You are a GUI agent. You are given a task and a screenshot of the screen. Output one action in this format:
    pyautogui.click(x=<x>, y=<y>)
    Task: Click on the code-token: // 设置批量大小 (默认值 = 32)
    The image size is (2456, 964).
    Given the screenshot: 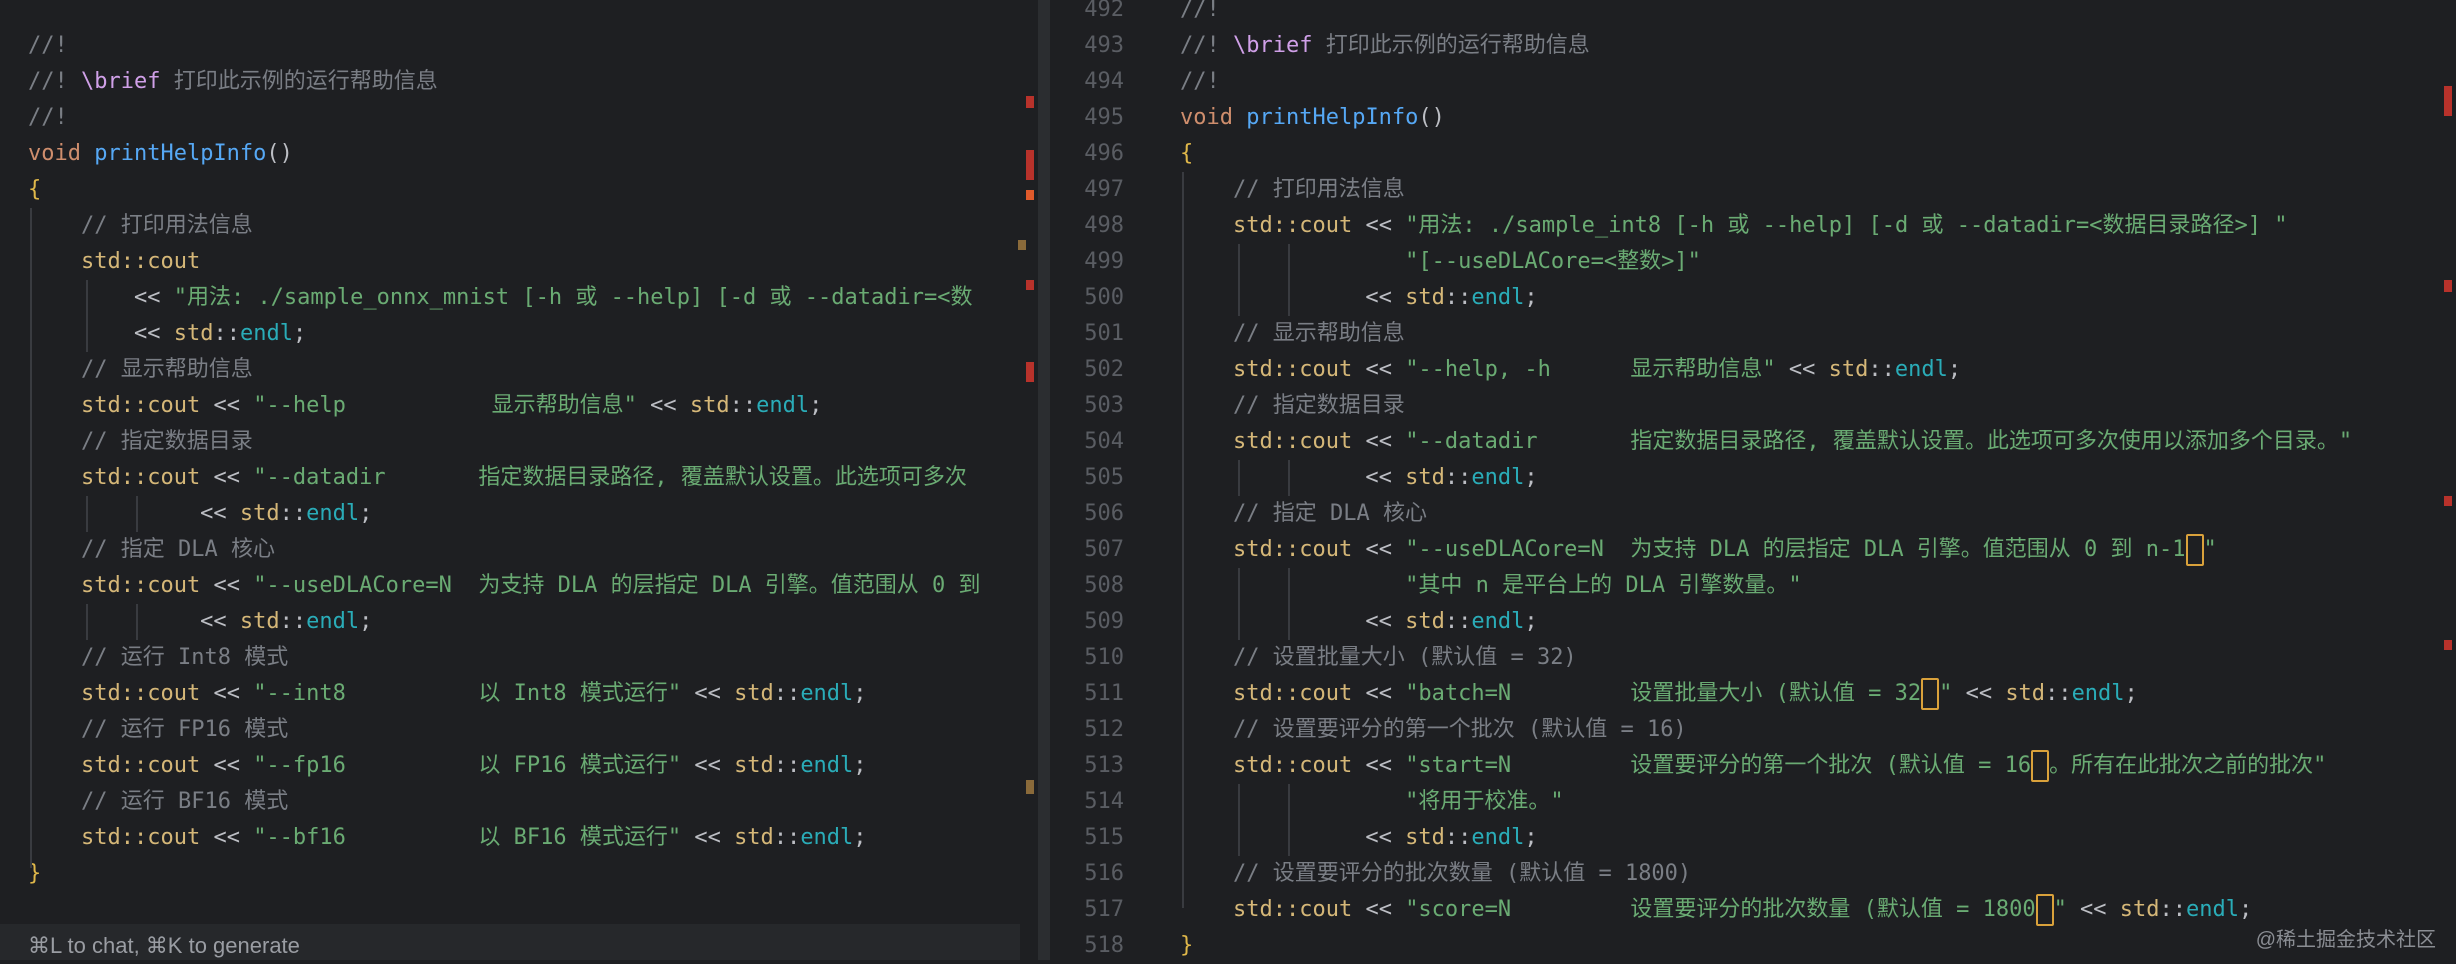 What is the action you would take?
    pyautogui.click(x=1404, y=657)
    